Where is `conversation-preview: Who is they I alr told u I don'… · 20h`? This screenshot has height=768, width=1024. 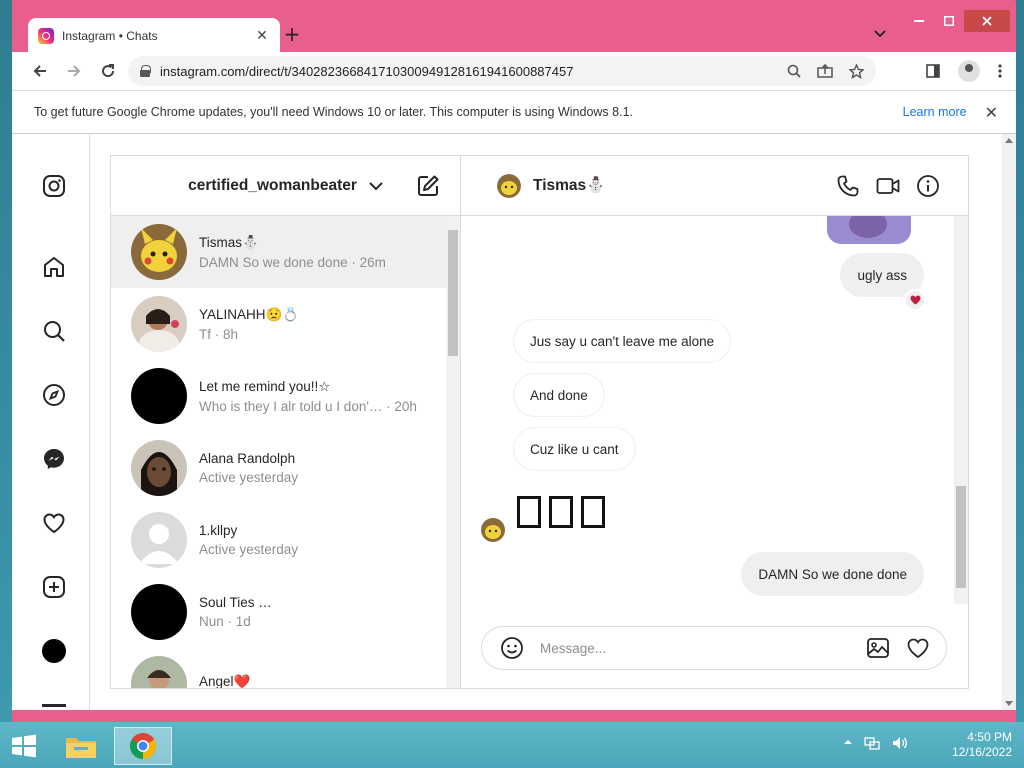
conversation-preview: Who is they I alr told u I don'… · 20h is located at coordinates (308, 406).